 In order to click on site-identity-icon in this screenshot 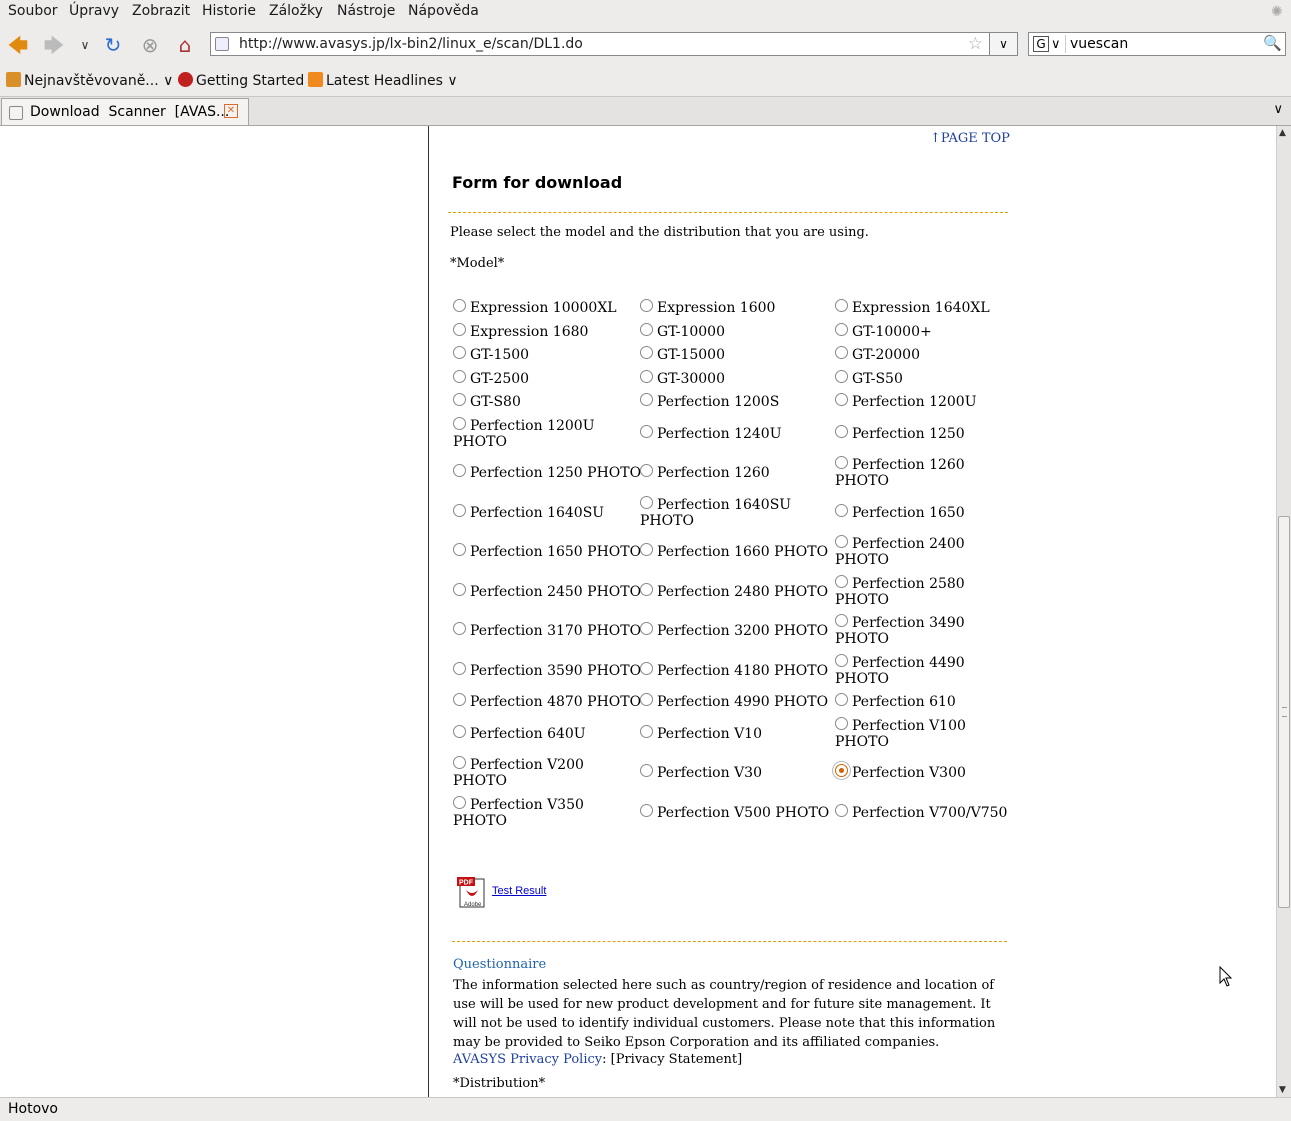, I will do `click(222, 44)`.